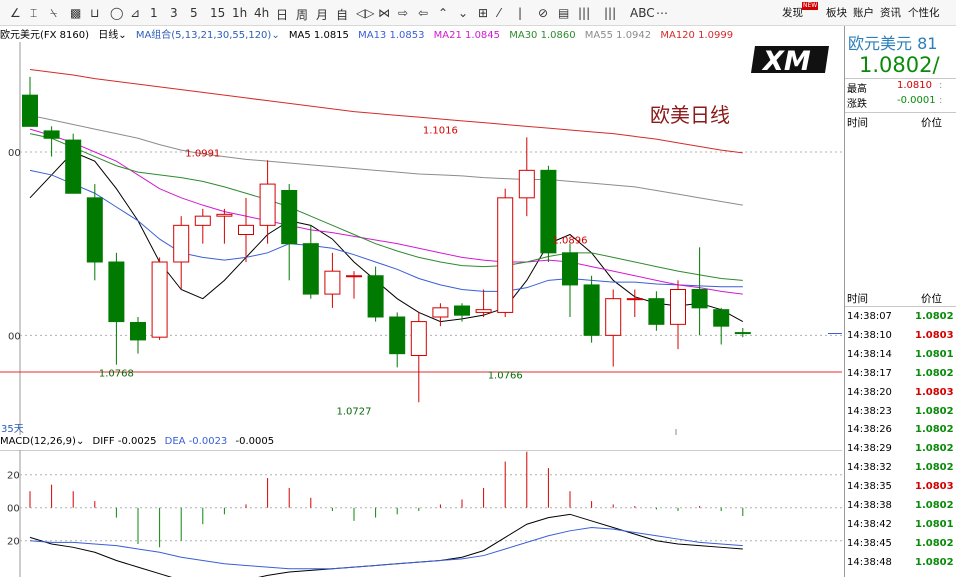  Describe the element at coordinates (302, 14) in the screenshot. I see `toolbar-tool-15: 周` at that location.